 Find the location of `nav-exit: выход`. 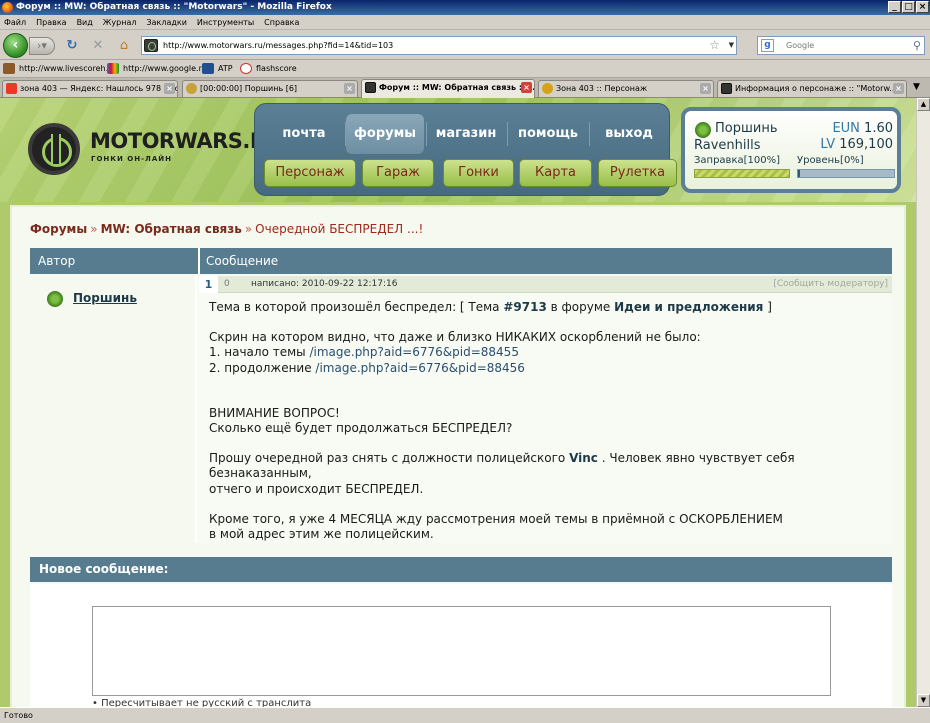

nav-exit: выход is located at coordinates (629, 134).